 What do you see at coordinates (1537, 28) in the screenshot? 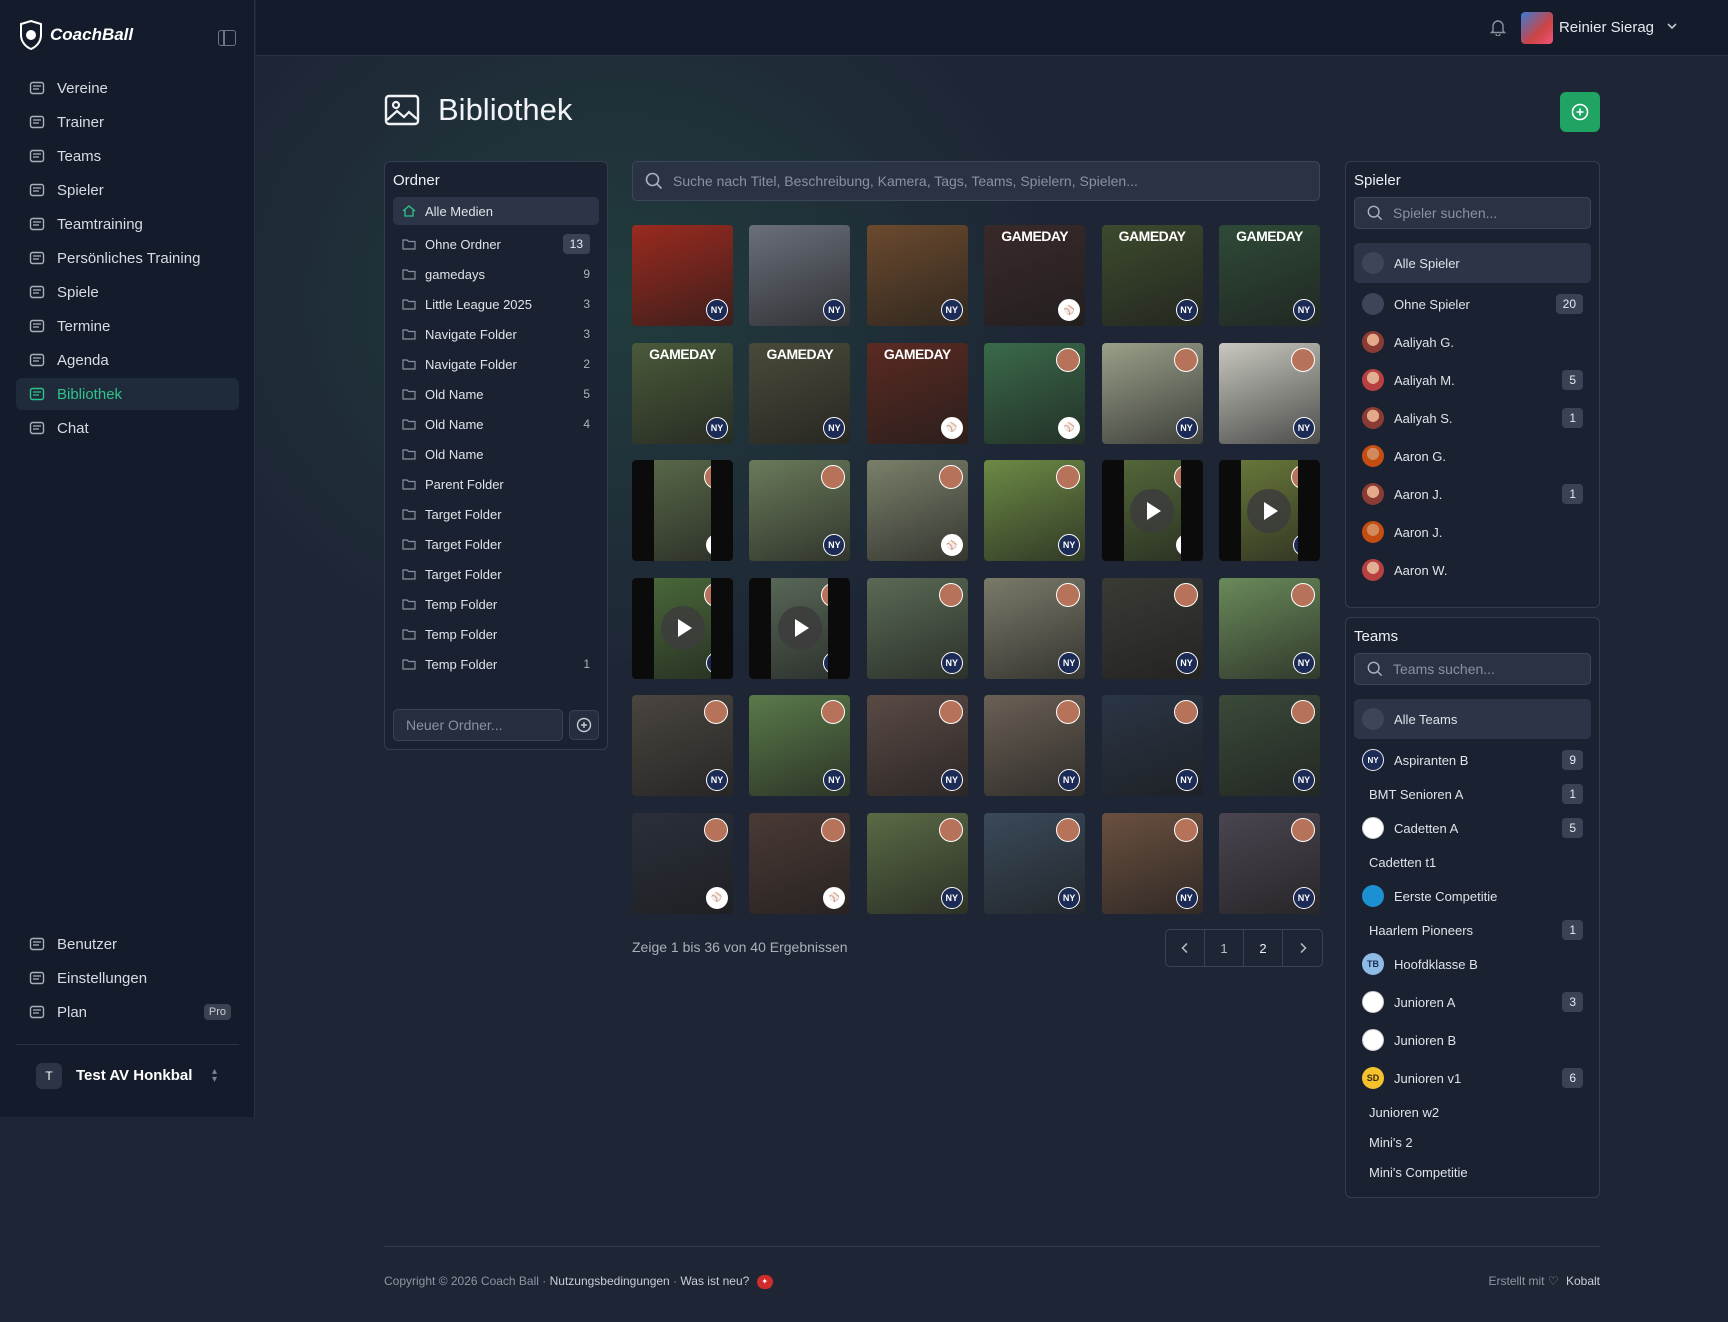
I see `user-avatar` at bounding box center [1537, 28].